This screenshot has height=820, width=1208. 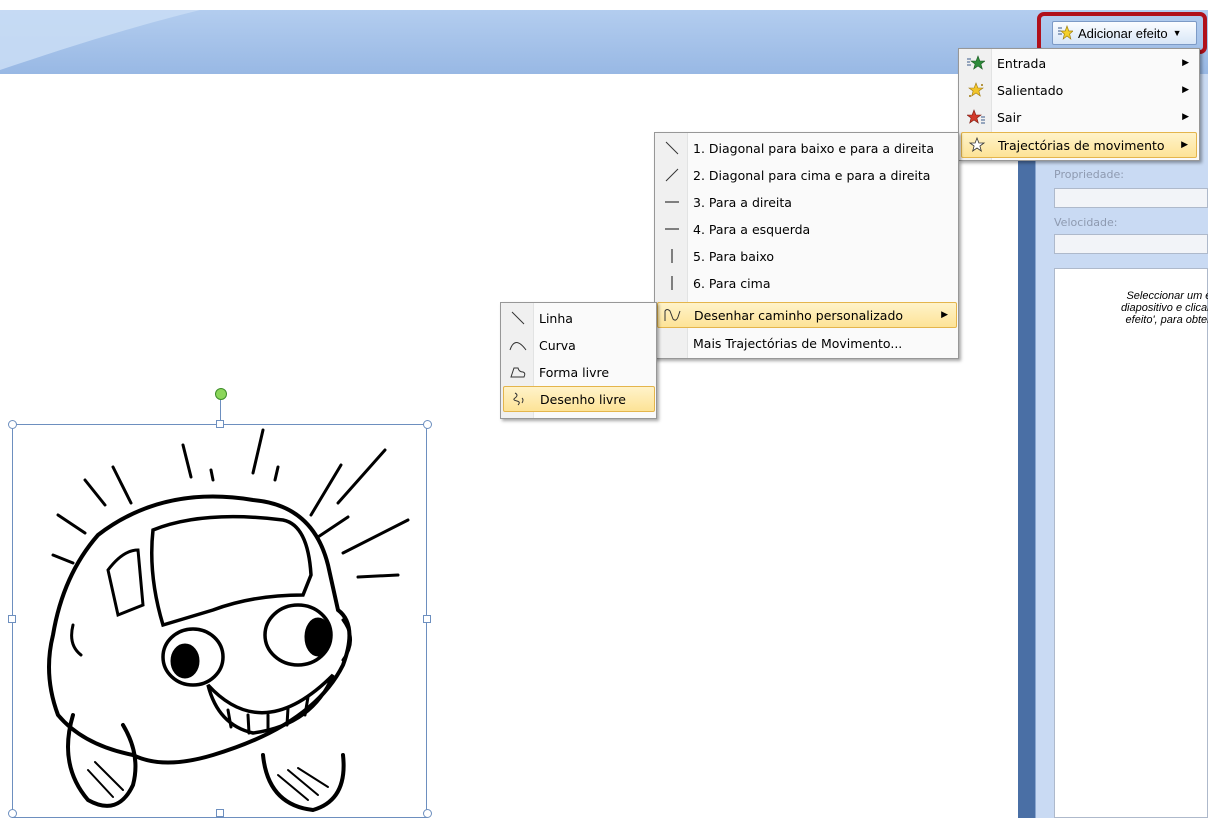 What do you see at coordinates (1131, 543) in the screenshot?
I see `animation-list` at bounding box center [1131, 543].